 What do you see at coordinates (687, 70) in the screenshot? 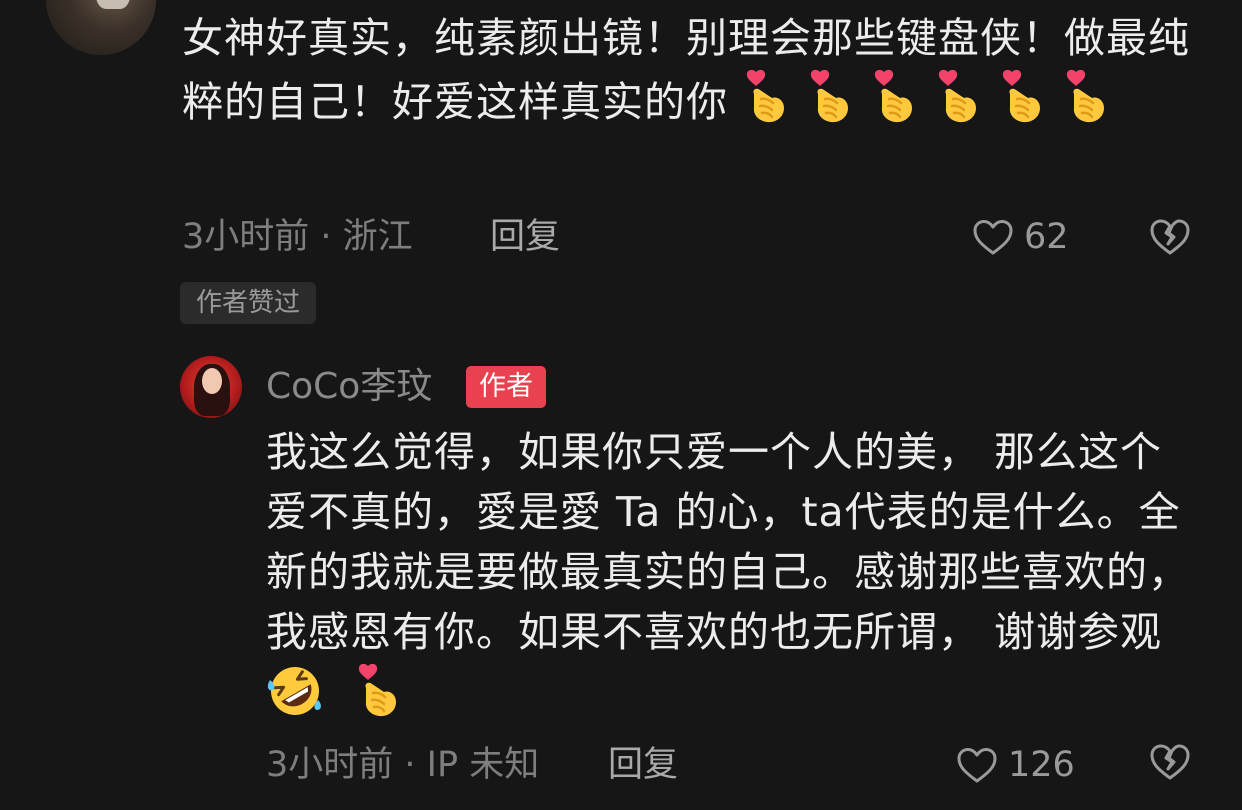
I see `comment-text: 女神好真实，纯素颜出镜！别理会那些键盘侠！做最纯粹的自己！好爱这样真实的你` at bounding box center [687, 70].